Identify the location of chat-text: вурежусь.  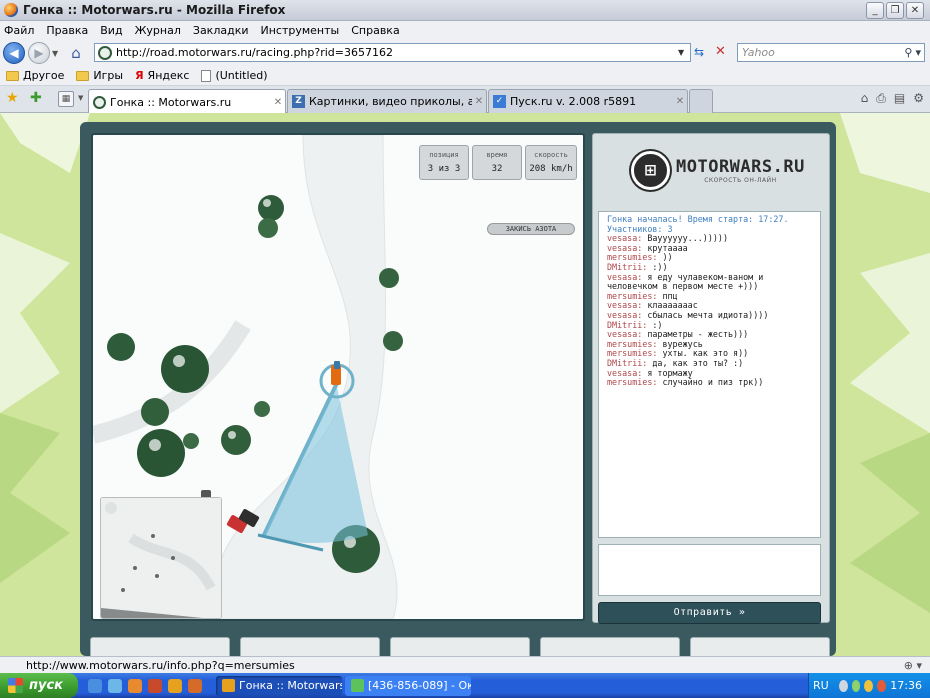
(682, 343).